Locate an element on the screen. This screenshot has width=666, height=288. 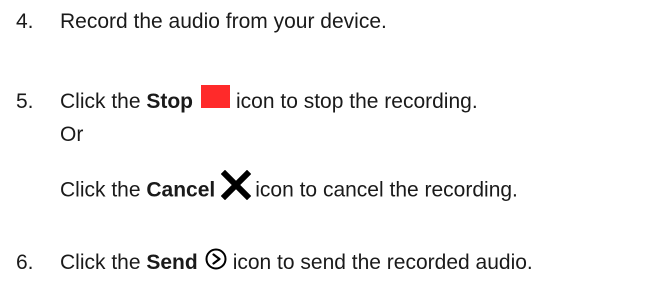
step-number: 5. is located at coordinates (25, 101).